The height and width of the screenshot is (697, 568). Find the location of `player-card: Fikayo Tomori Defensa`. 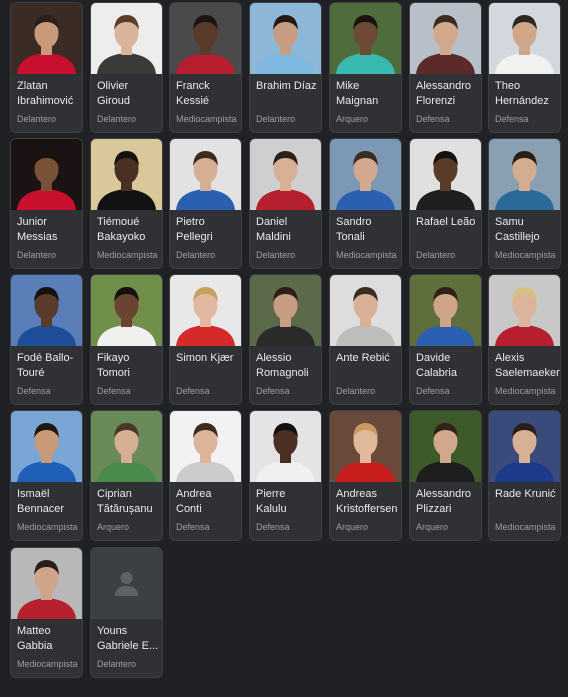

player-card: Fikayo Tomori Defensa is located at coordinates (126, 339).